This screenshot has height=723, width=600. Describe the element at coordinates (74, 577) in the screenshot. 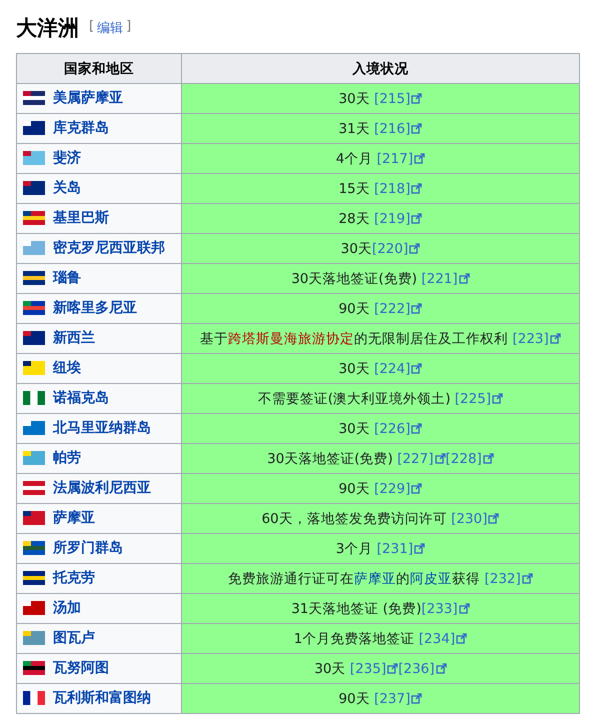

I see `country-link: 托克劳` at that location.